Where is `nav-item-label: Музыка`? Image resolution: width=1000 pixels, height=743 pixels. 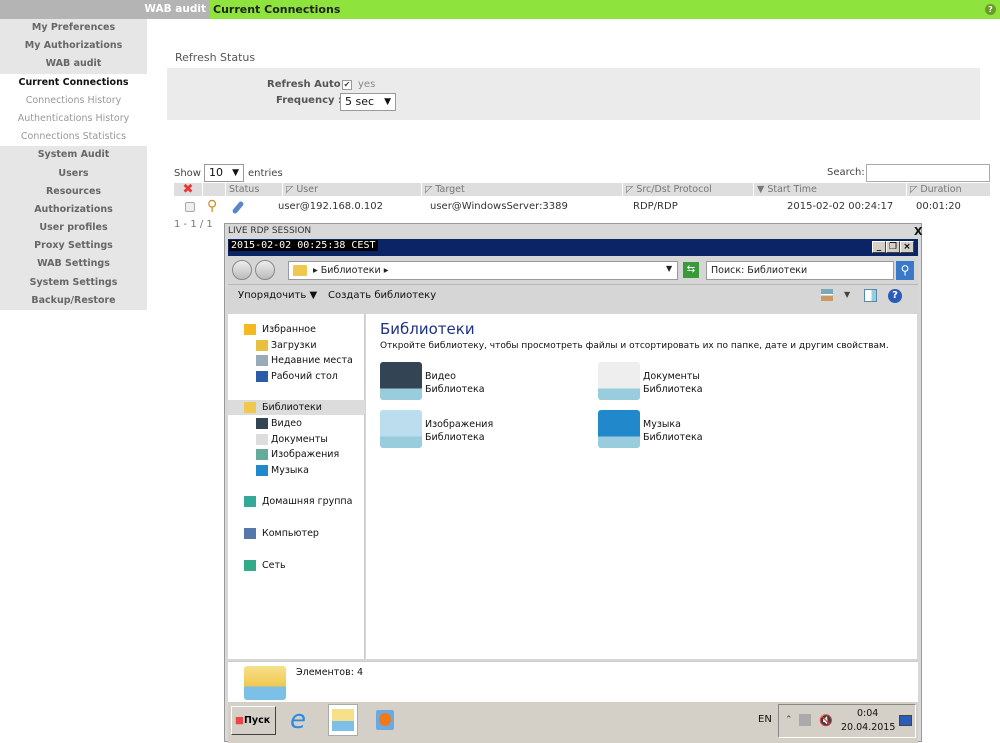 nav-item-label: Музыка is located at coordinates (290, 470).